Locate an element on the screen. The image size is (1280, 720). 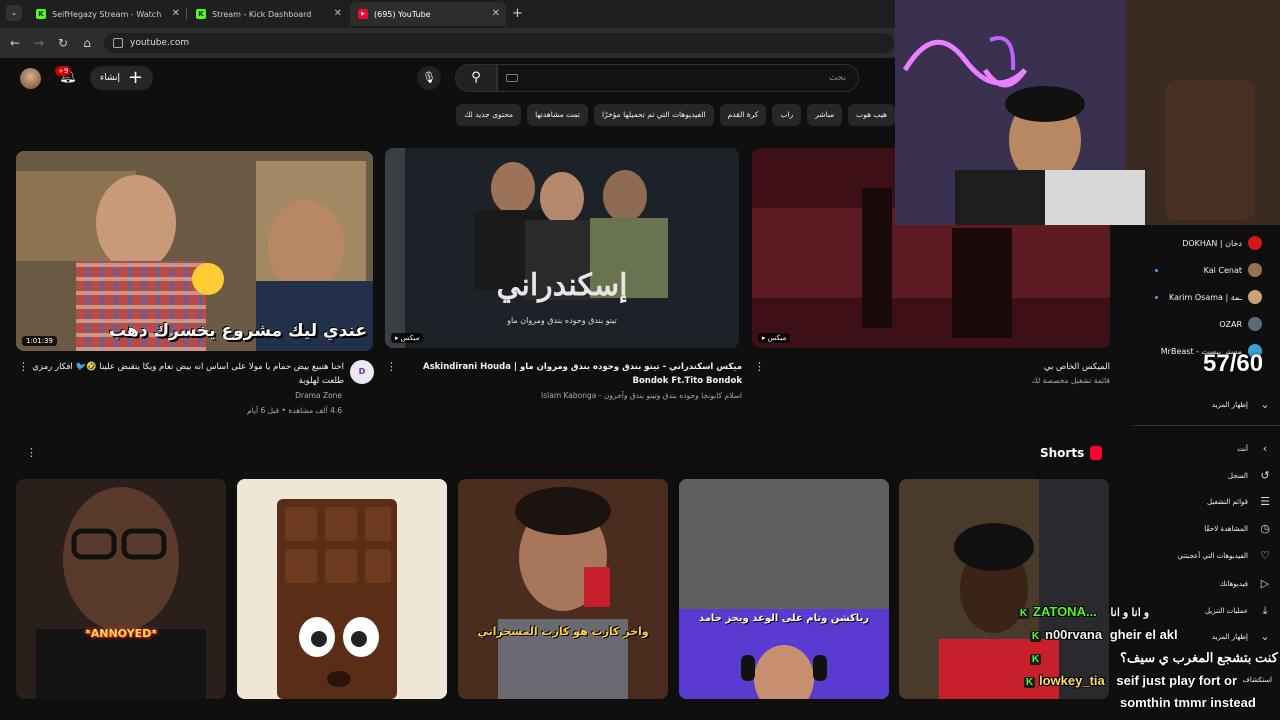
duration-badge: 1:01:39 is located at coordinates (39, 341).